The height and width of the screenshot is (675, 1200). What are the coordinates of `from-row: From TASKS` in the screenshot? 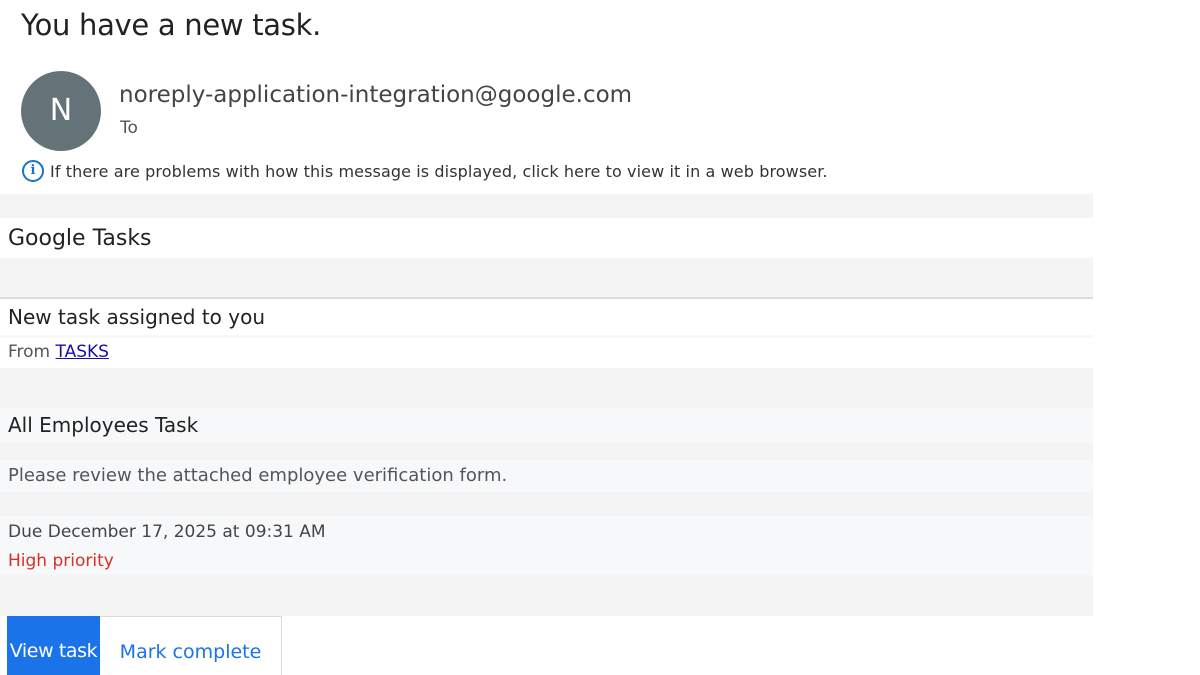 It's located at (58, 352).